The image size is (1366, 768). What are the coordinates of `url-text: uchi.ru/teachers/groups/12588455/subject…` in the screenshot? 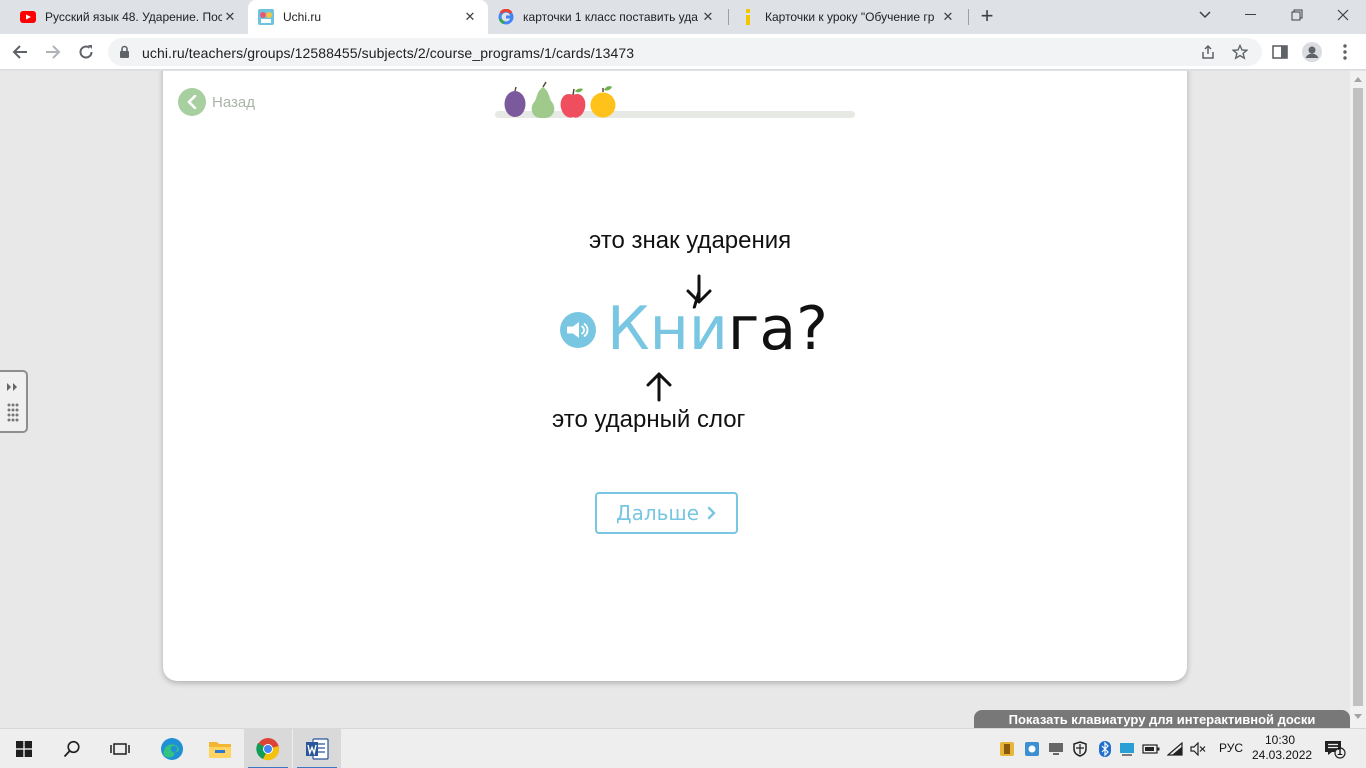 It's located at (388, 53).